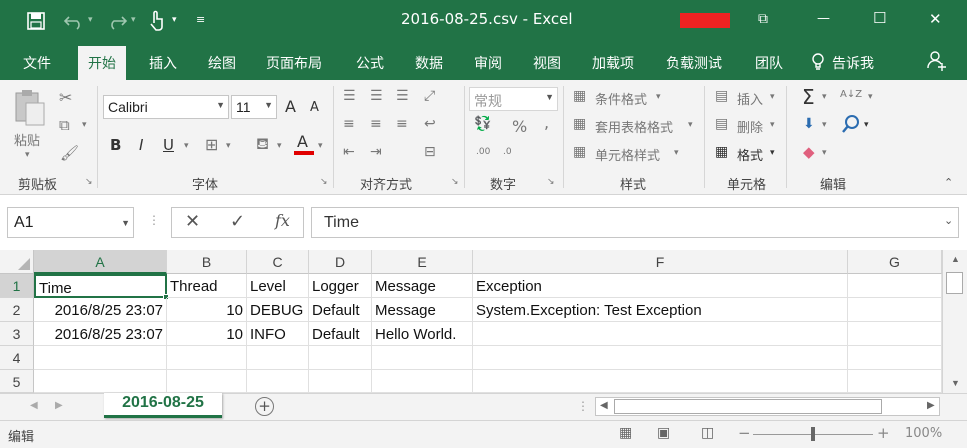 The image size is (967, 448). I want to click on row-header-5: 5, so click(17, 381).